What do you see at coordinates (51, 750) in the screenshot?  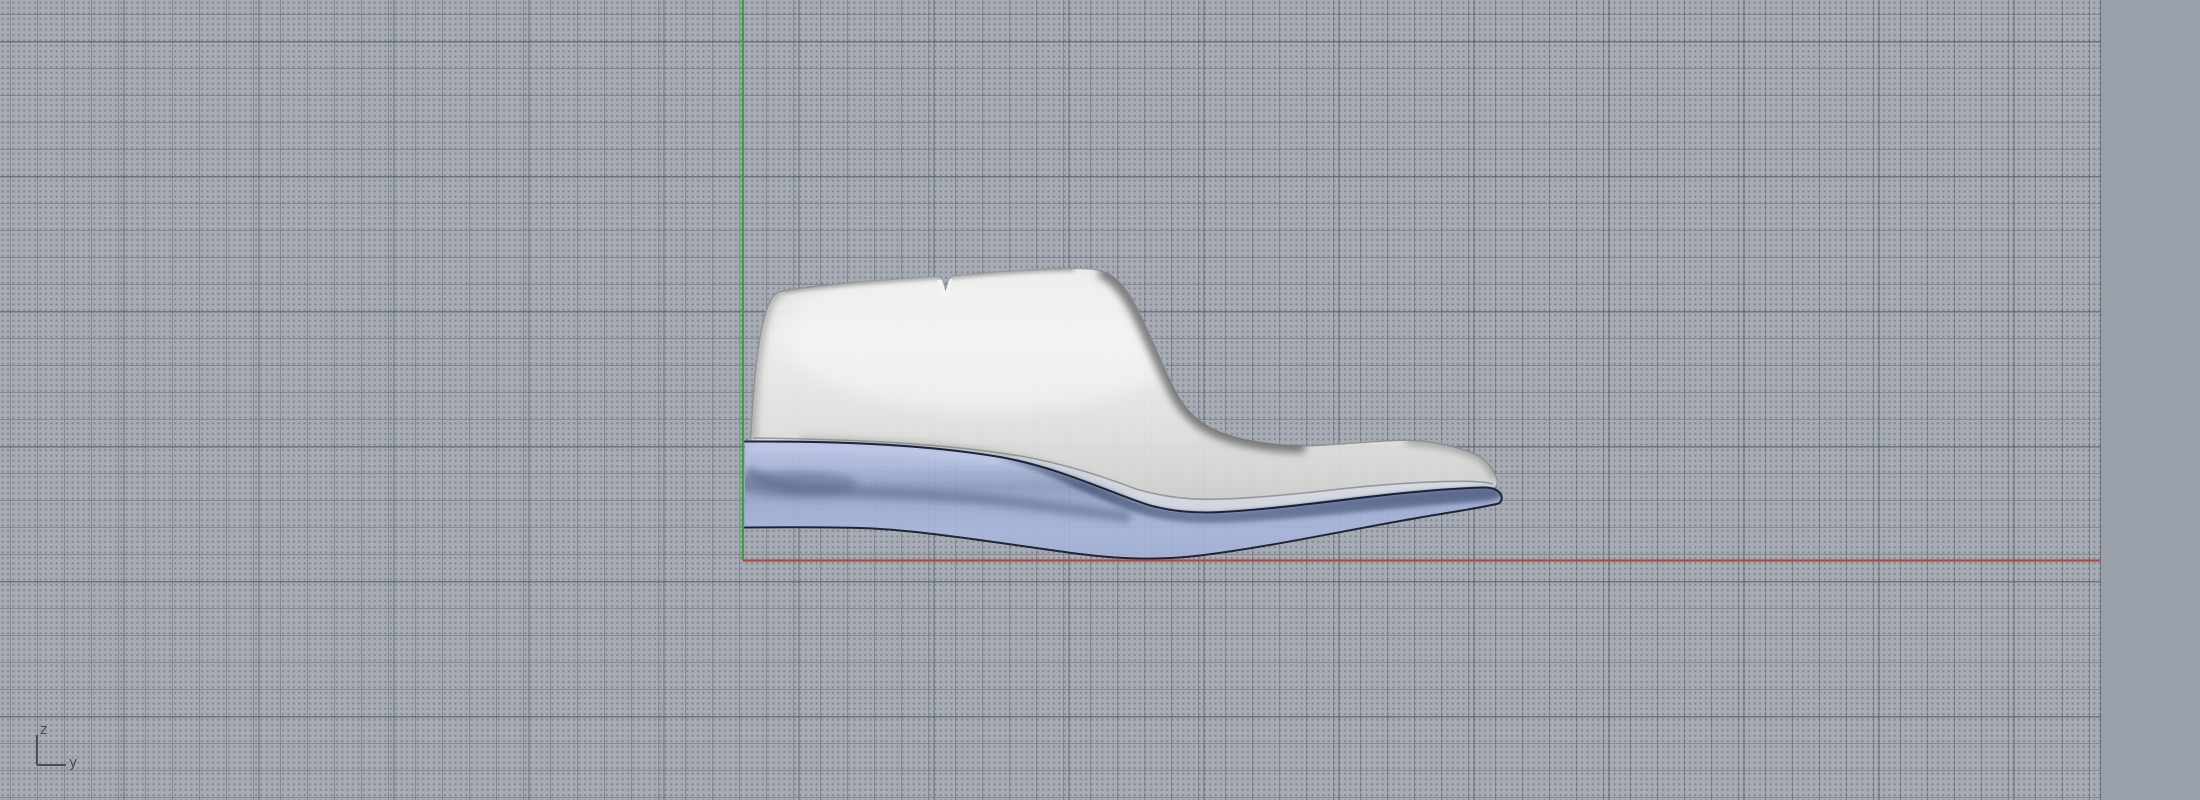 I see `axis-gizmo-lines` at bounding box center [51, 750].